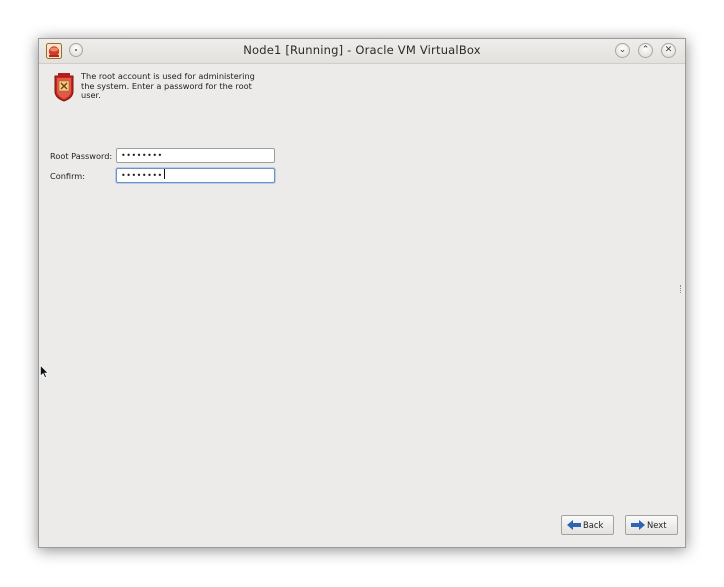 Image resolution: width=724 pixels, height=587 pixels. What do you see at coordinates (195, 155) in the screenshot?
I see `root-password-field: ••••••••` at bounding box center [195, 155].